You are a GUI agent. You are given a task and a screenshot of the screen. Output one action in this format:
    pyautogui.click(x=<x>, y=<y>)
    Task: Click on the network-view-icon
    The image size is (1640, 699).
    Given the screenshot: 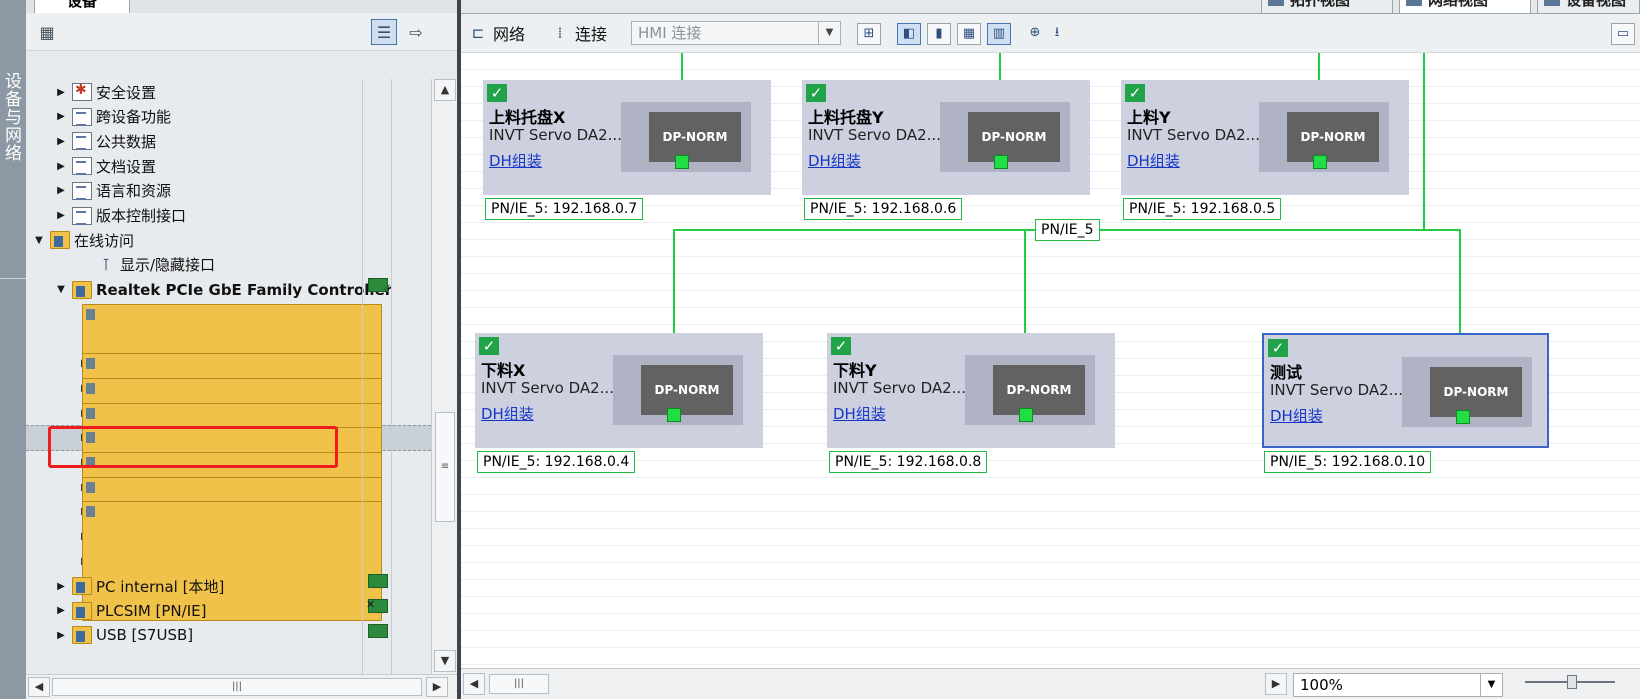 What is the action you would take?
    pyautogui.click(x=1414, y=3)
    